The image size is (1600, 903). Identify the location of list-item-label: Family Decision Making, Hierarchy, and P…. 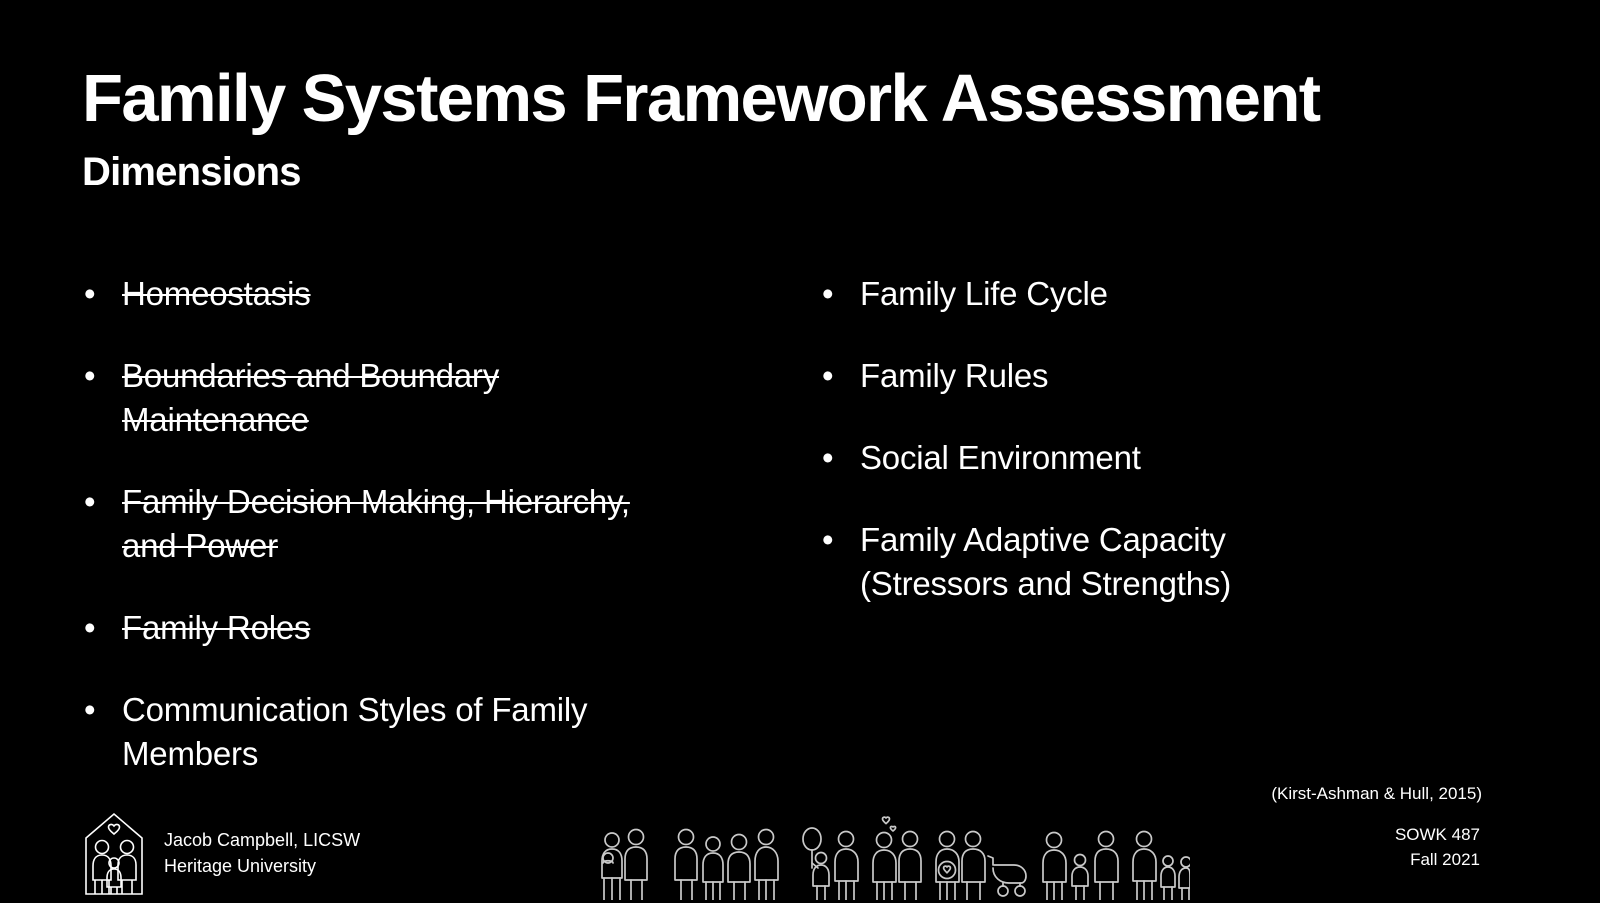
(376, 523).